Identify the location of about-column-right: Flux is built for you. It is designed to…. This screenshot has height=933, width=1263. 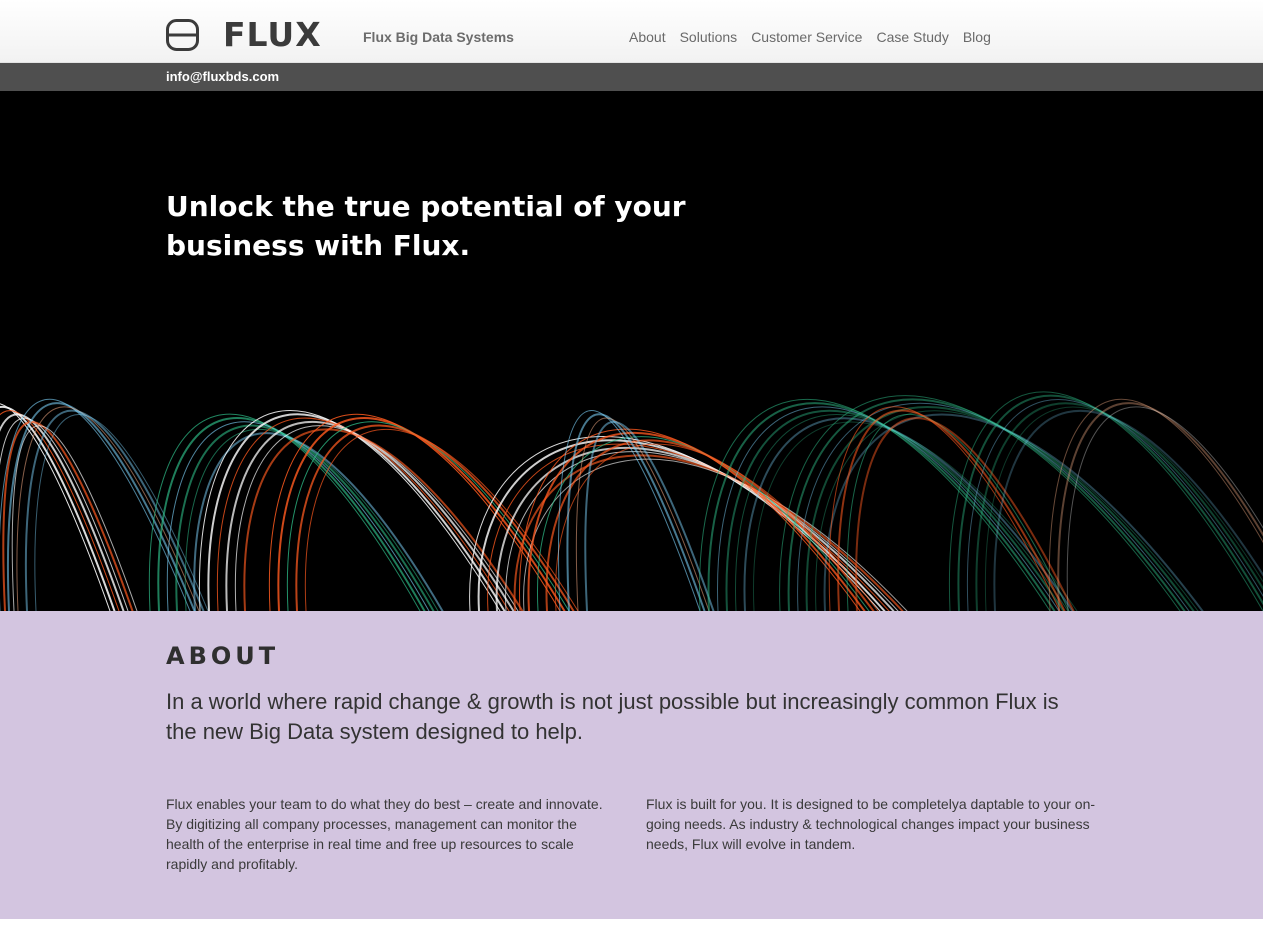
(871, 824).